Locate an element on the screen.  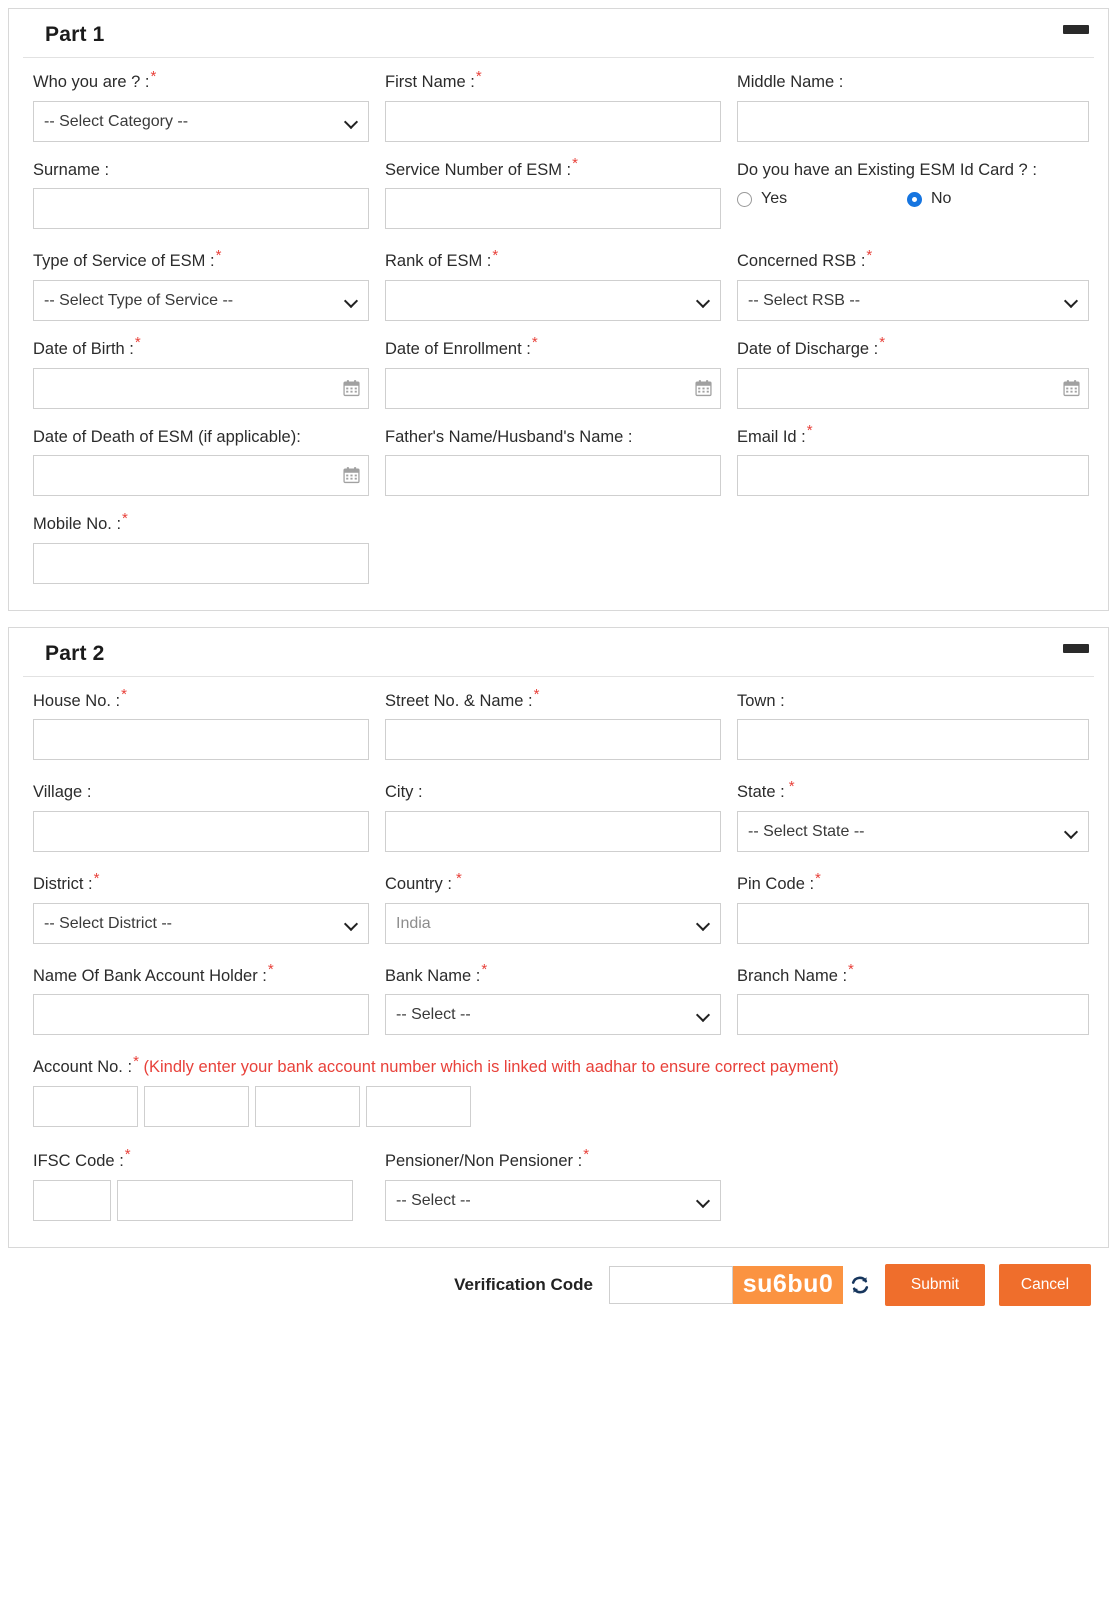
field-country: Country : * India is located at coordinates (561, 906).